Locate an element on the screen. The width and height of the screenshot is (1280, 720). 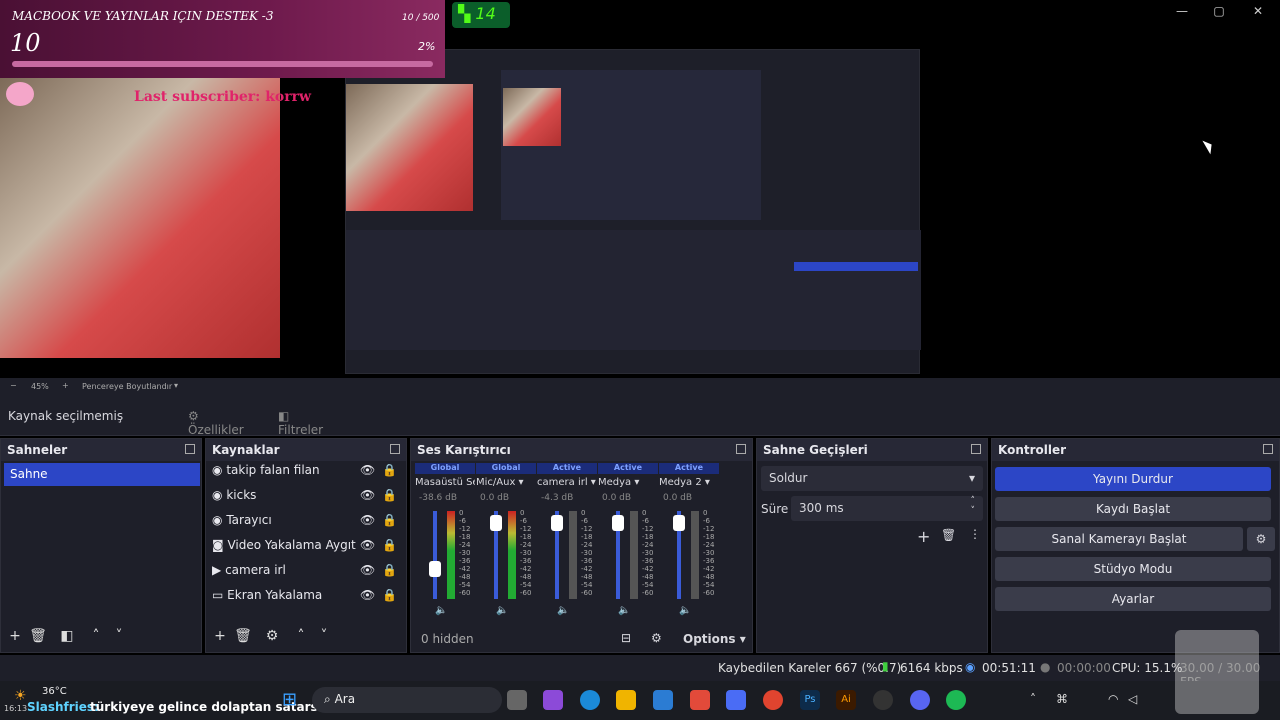
source-item: ▭ Ekran Yakalama 👁 🔒 is located at coordinates (307, 600).